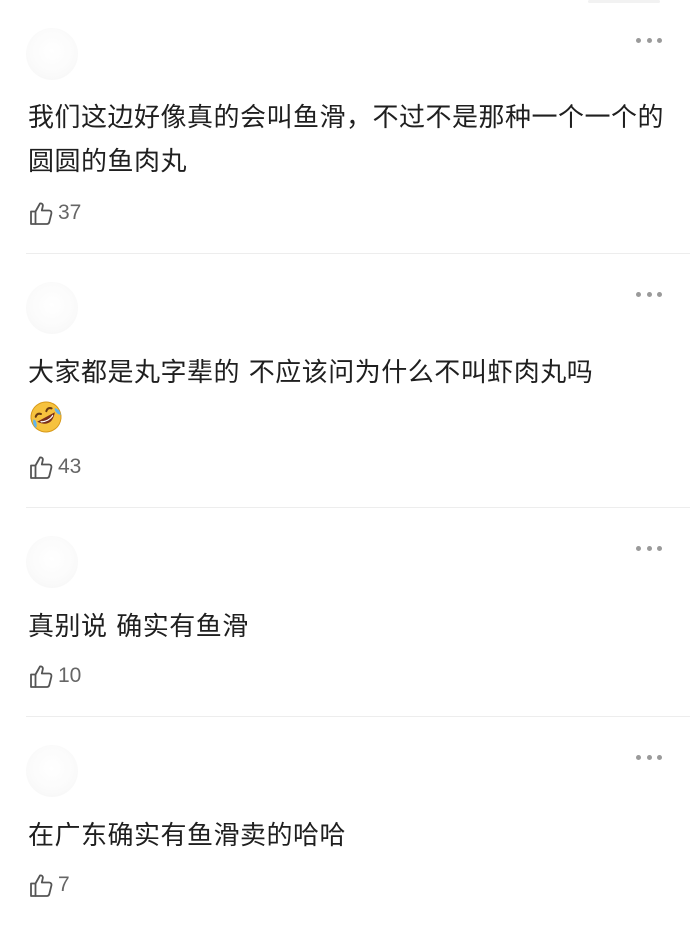 This screenshot has width=690, height=926. Describe the element at coordinates (54, 213) in the screenshot. I see `like-button: 37` at that location.